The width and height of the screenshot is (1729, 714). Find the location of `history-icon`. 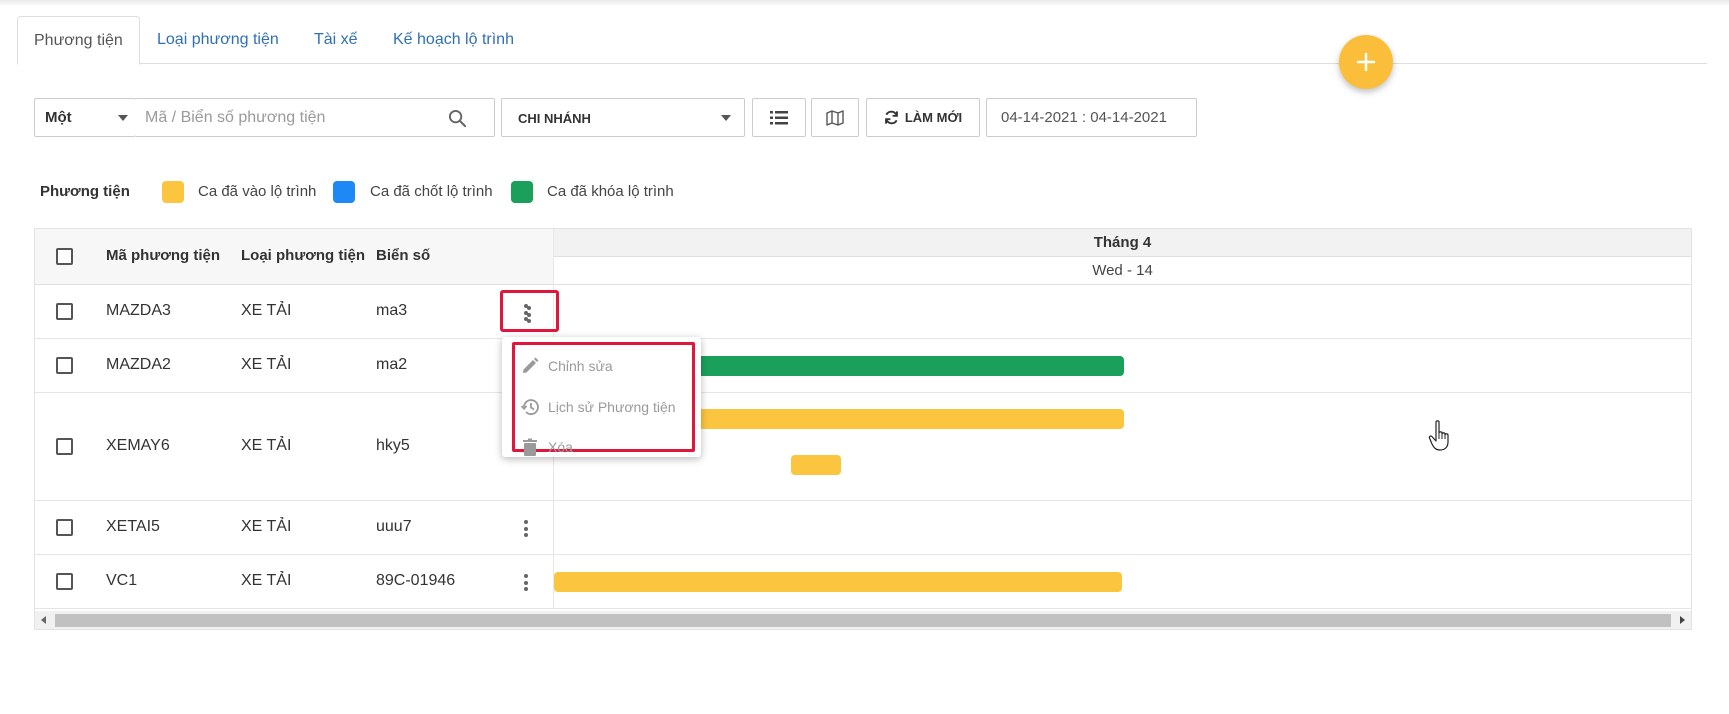

history-icon is located at coordinates (529, 407).